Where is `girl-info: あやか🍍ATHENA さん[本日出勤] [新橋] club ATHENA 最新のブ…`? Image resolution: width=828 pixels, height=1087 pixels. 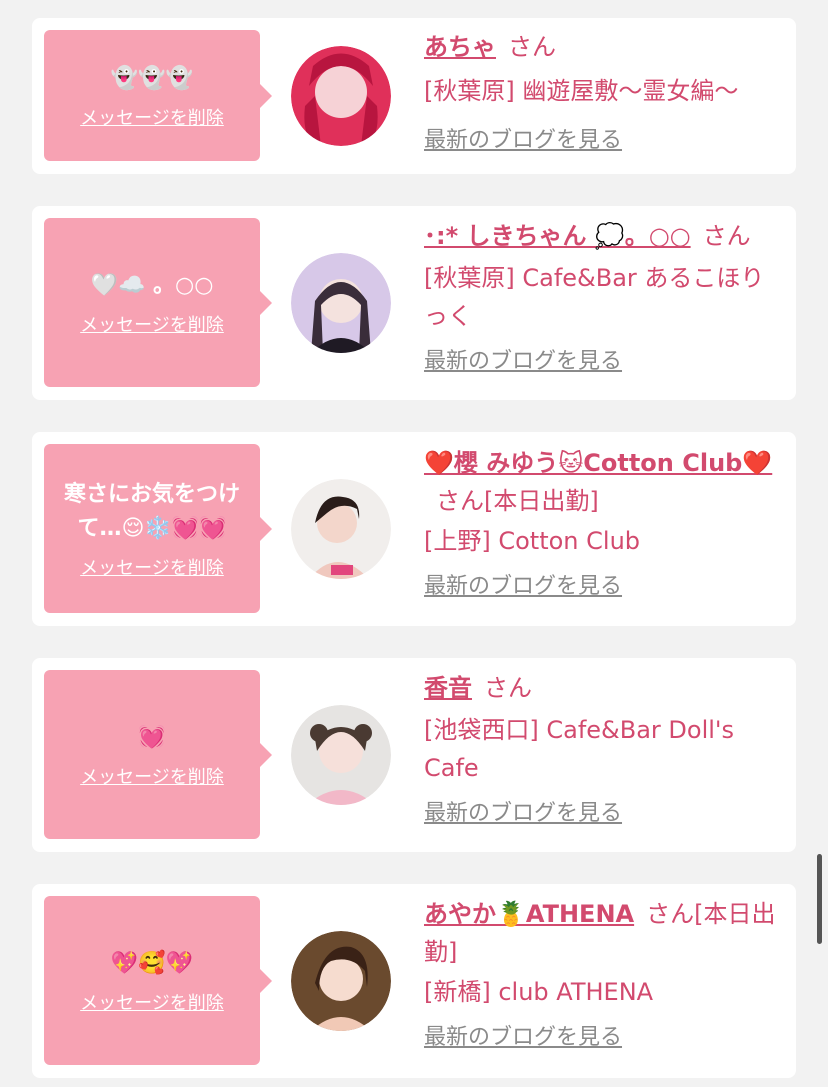 girl-info: あやか🍍ATHENA さん[本日出勤] [新橋] club ATHENA 最新のブ… is located at coordinates (604, 976).